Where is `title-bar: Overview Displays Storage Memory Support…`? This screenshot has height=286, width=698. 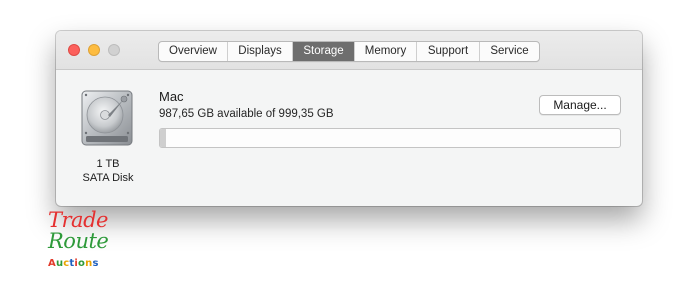
title-bar: Overview Displays Storage Memory Support… is located at coordinates (349, 50).